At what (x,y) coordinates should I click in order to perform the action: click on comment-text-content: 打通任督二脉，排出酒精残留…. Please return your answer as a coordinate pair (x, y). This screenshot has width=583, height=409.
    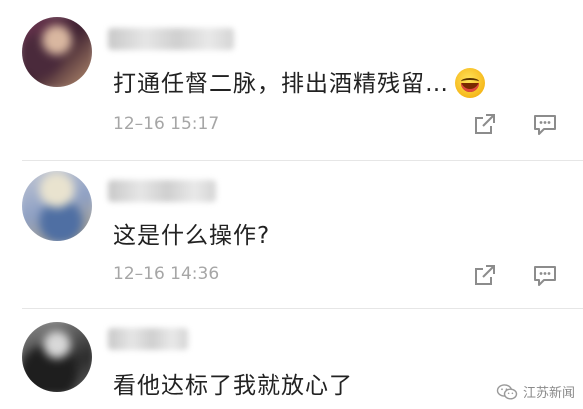
    Looking at the image, I should click on (281, 84).